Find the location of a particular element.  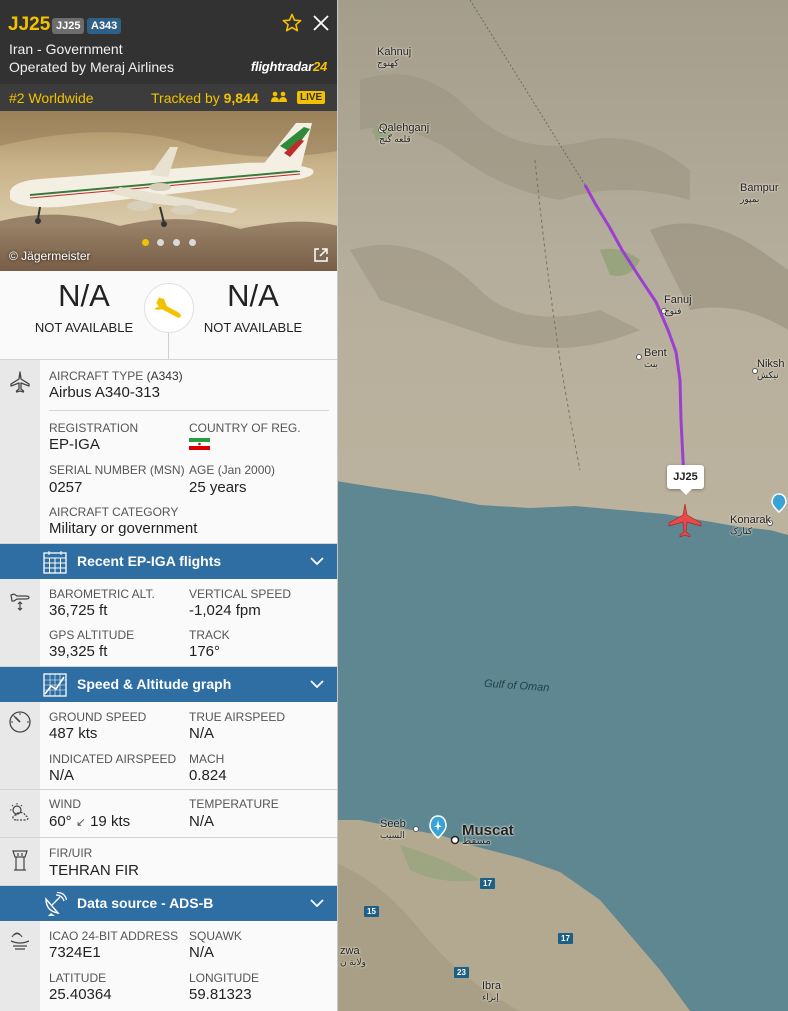

map-place-label: Kahnuj کهنوج is located at coordinates (394, 57).